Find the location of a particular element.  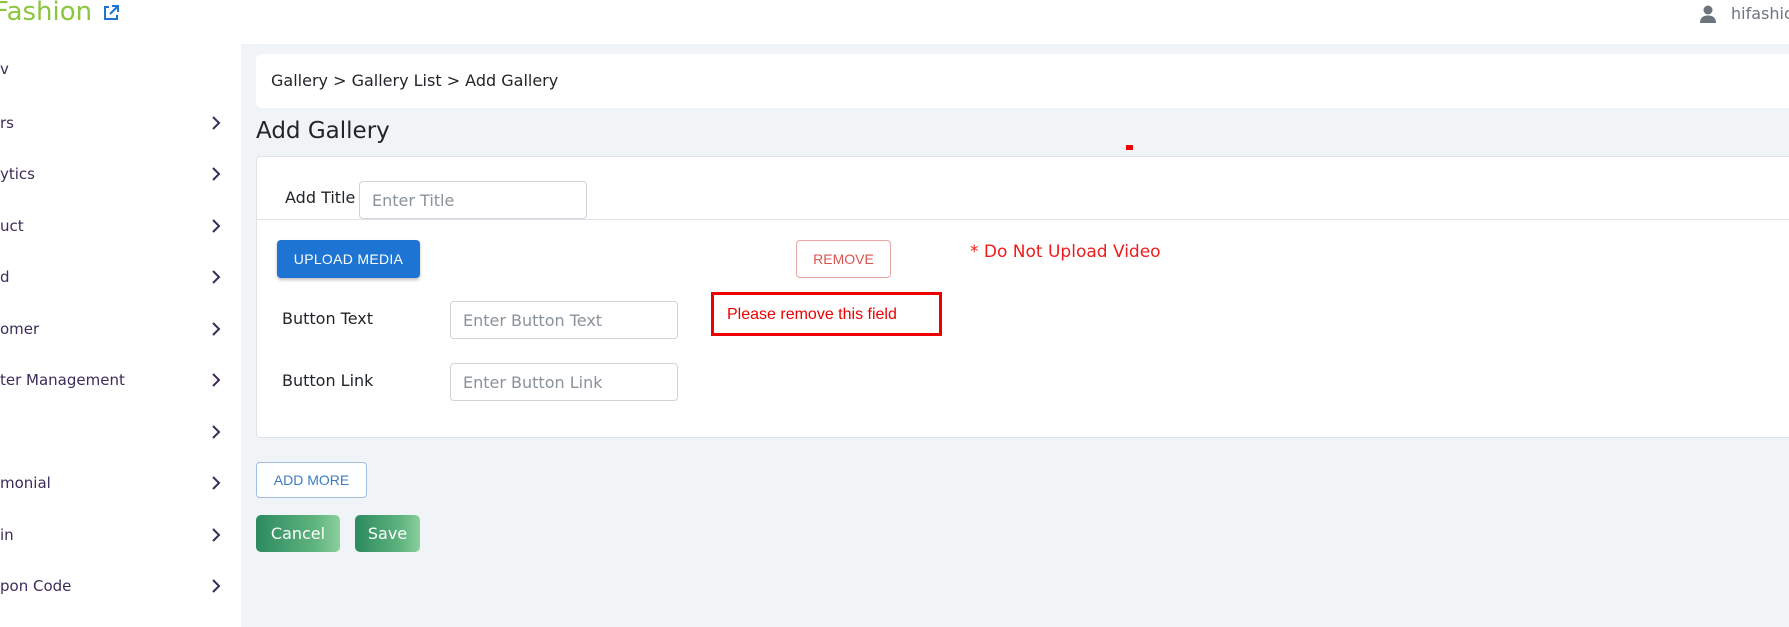

annotation-box: Please remove this field is located at coordinates (826, 314).